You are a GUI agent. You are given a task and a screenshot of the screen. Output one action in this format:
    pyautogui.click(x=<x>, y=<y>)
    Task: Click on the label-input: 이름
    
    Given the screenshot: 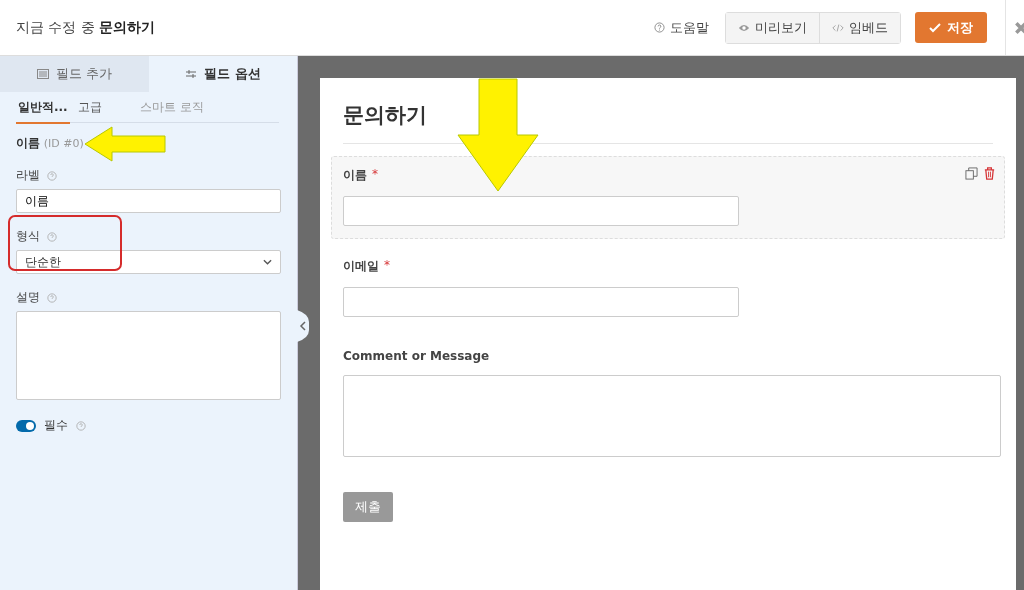 What is the action you would take?
    pyautogui.click(x=148, y=201)
    